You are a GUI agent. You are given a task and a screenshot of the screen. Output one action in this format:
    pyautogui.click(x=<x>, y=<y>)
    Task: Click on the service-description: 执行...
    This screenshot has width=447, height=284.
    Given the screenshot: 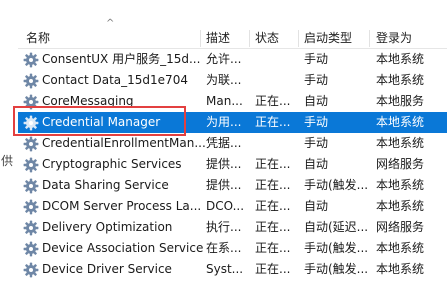 What is the action you would take?
    pyautogui.click(x=224, y=227)
    